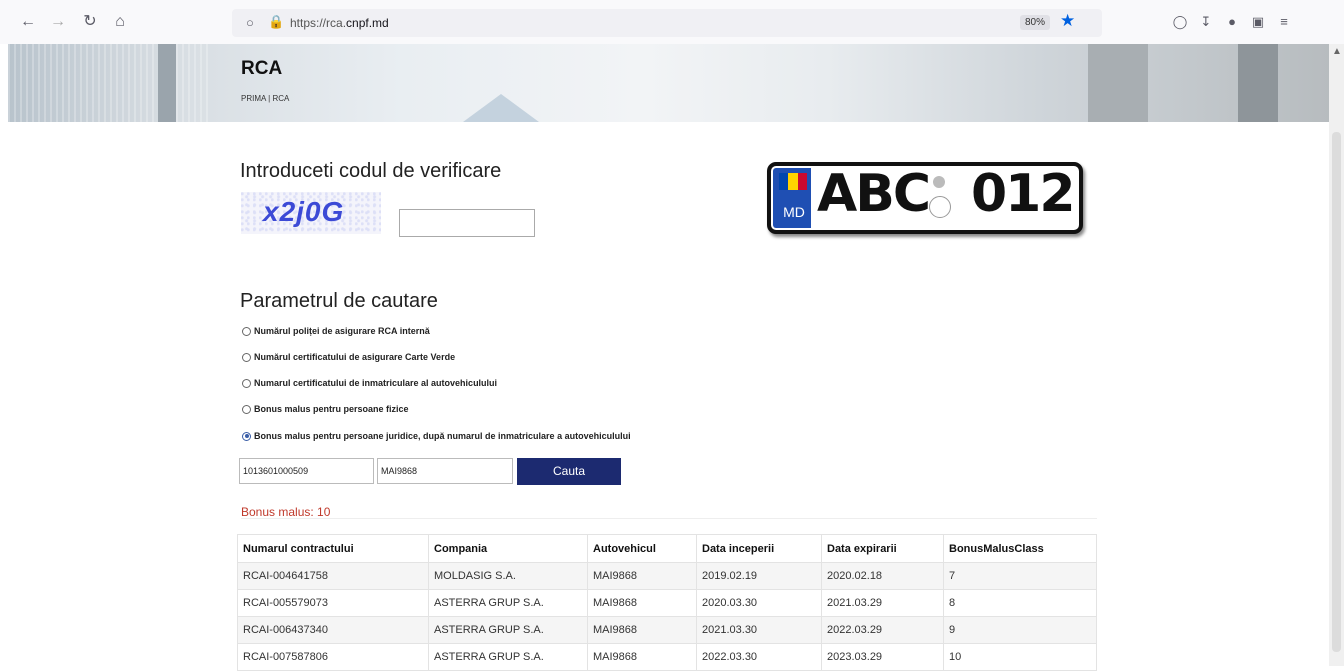  Describe the element at coordinates (1020, 603) in the screenshot. I see `table-cell: 8` at that location.